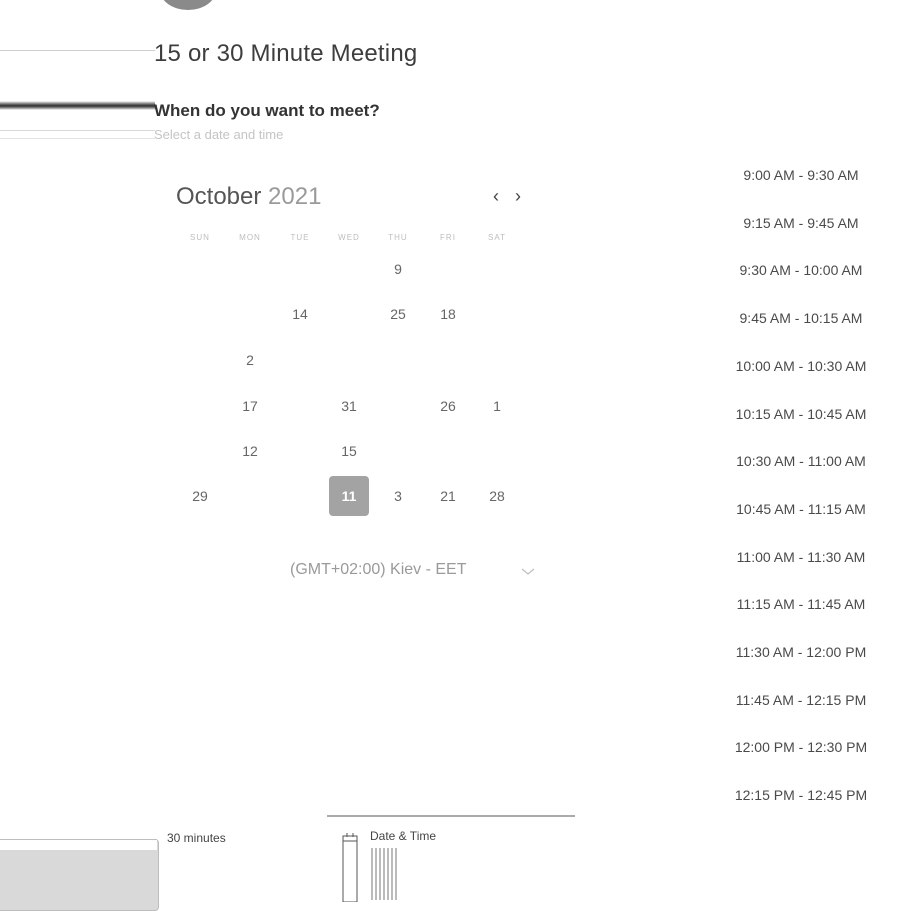 This screenshot has width=900, height=911. I want to click on chevron-left-icon: ‹, so click(496, 196).